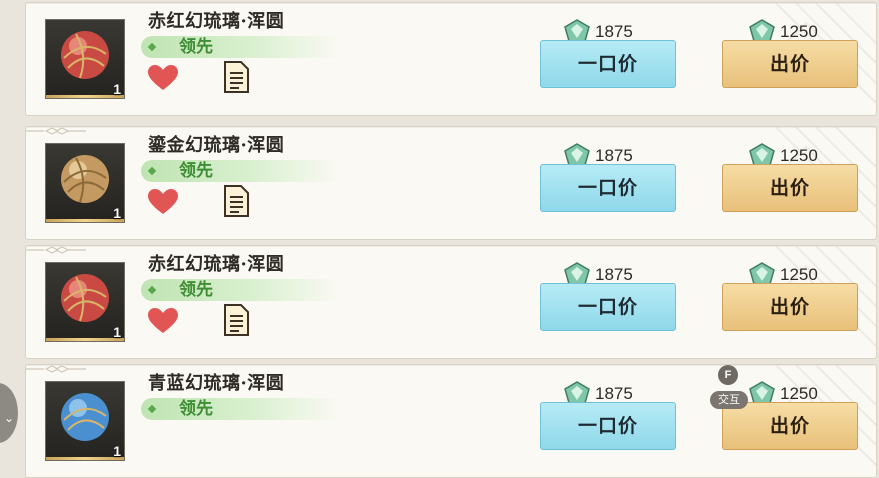 The height and width of the screenshot is (478, 879). Describe the element at coordinates (216, 145) in the screenshot. I see `item-name: 鎏金幻琉璃·浑圆` at that location.